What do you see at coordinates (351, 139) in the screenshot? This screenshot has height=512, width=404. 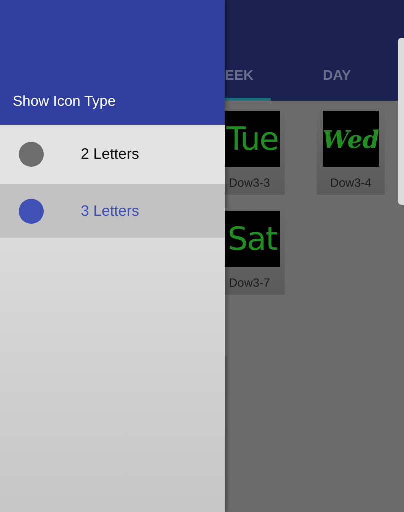 I see `day-icon: Wed` at bounding box center [351, 139].